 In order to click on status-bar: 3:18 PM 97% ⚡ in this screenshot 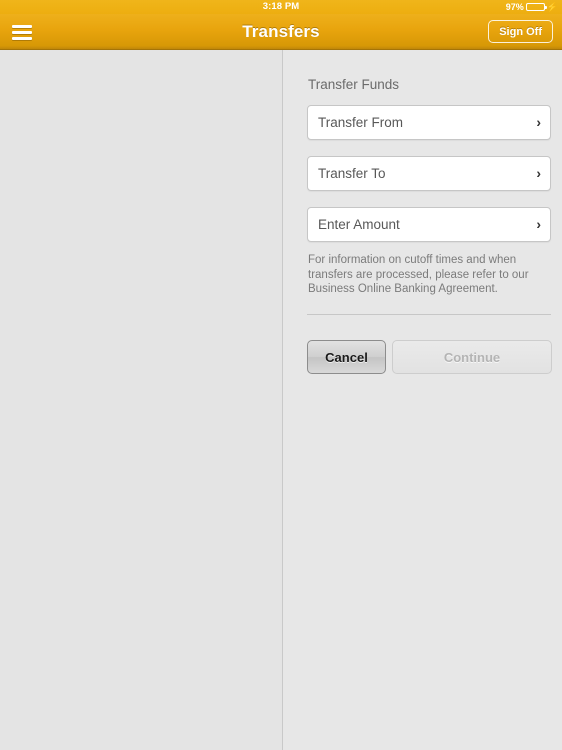, I will do `click(281, 7)`.